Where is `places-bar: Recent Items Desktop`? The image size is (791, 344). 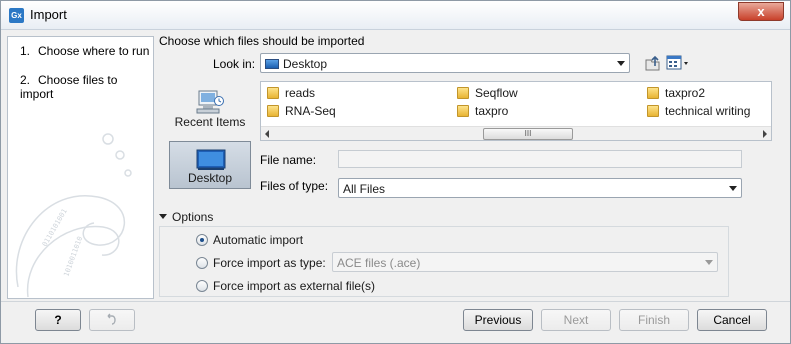
places-bar: Recent Items Desktop is located at coordinates (210, 144).